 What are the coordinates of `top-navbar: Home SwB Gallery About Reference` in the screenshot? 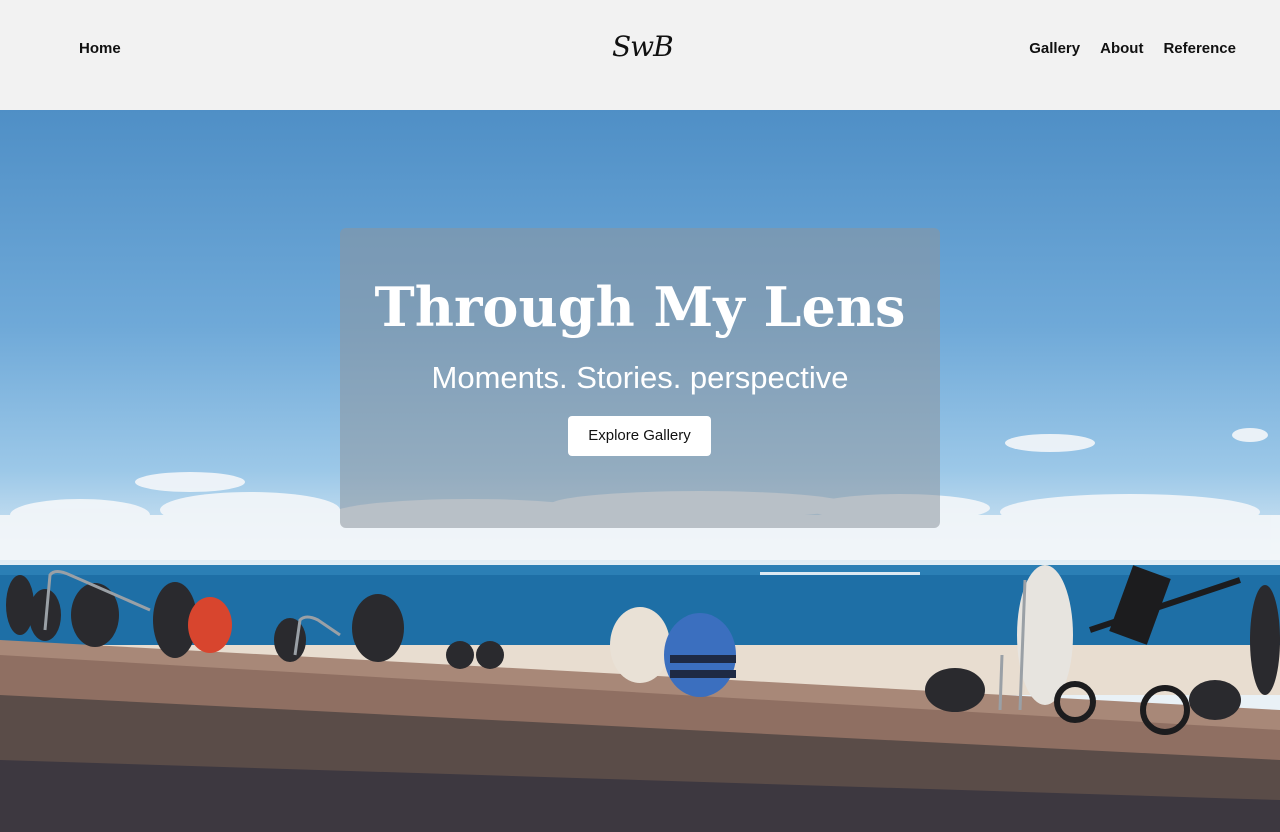 It's located at (640, 55).